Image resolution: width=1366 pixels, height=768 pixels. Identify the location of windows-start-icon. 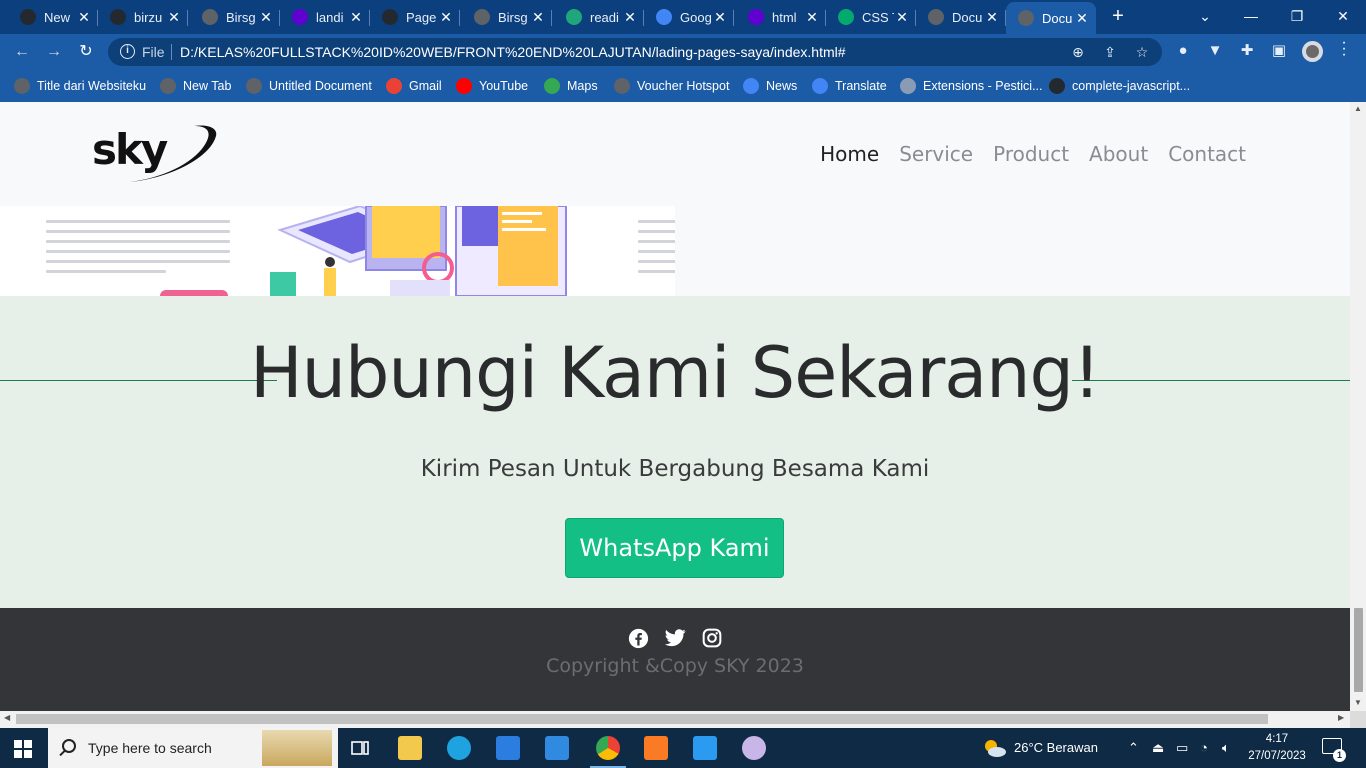
(23, 749).